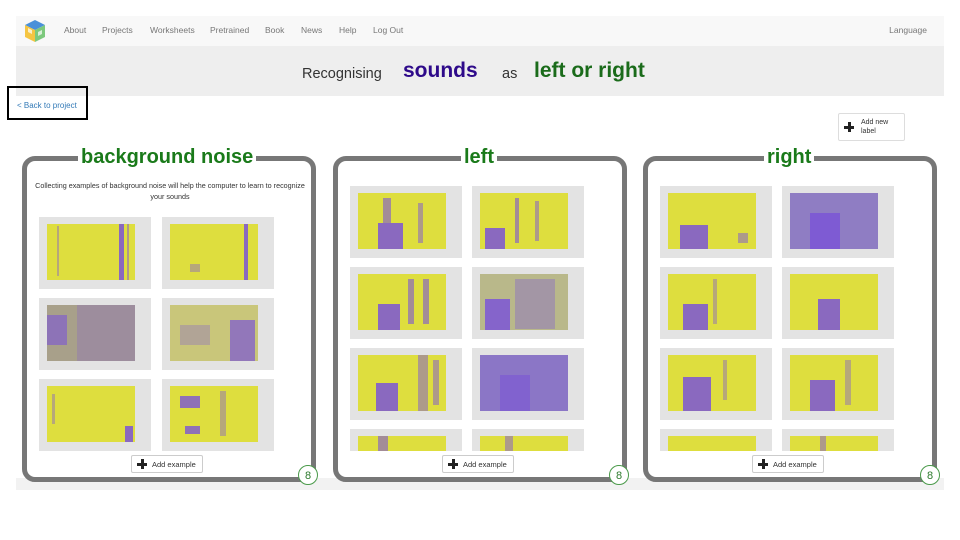 Image resolution: width=960 pixels, height=540 pixels. I want to click on label-title: right, so click(789, 157).